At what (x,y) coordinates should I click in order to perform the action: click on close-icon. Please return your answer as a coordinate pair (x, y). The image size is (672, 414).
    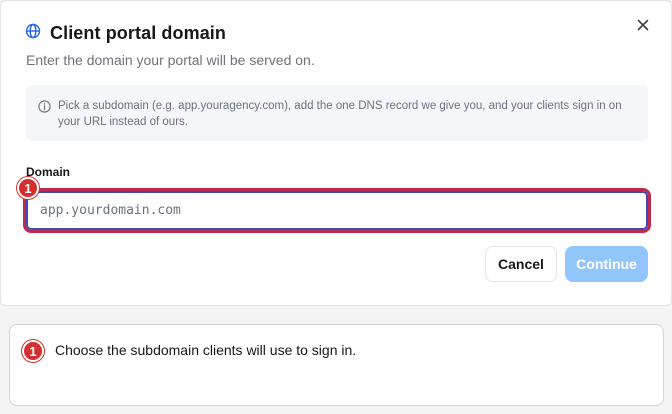
    Looking at the image, I should click on (643, 27).